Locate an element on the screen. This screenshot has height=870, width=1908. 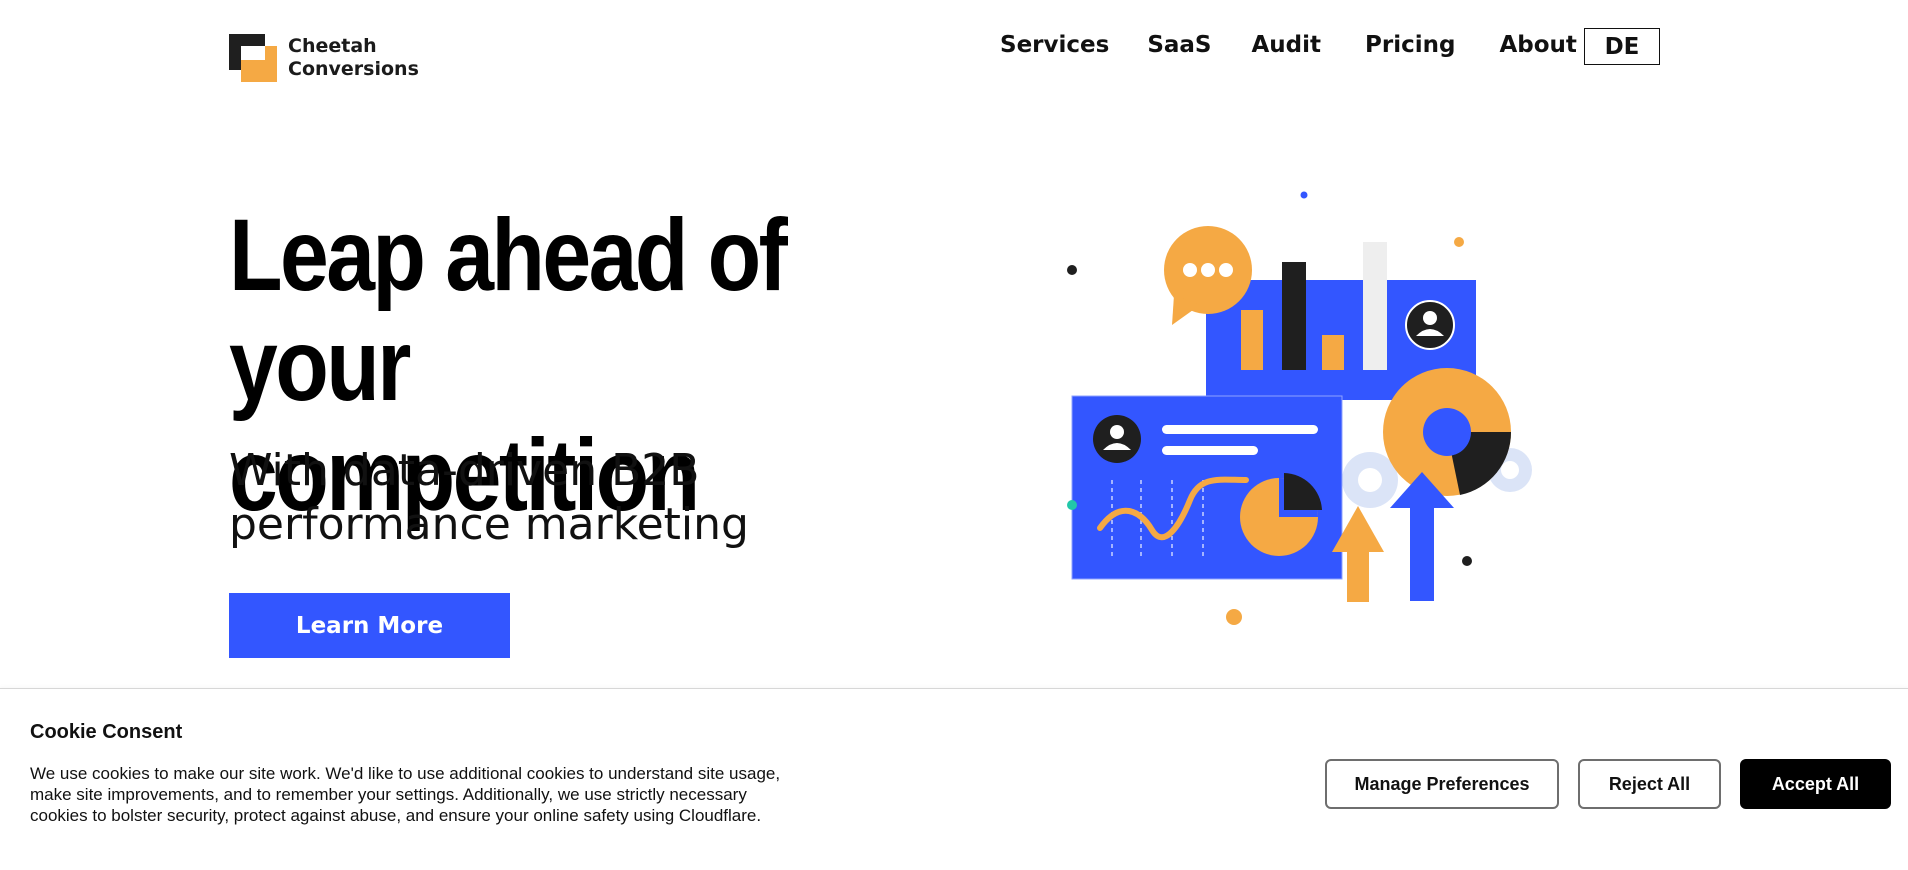
accept-all-button: Accept All is located at coordinates (1815, 784).